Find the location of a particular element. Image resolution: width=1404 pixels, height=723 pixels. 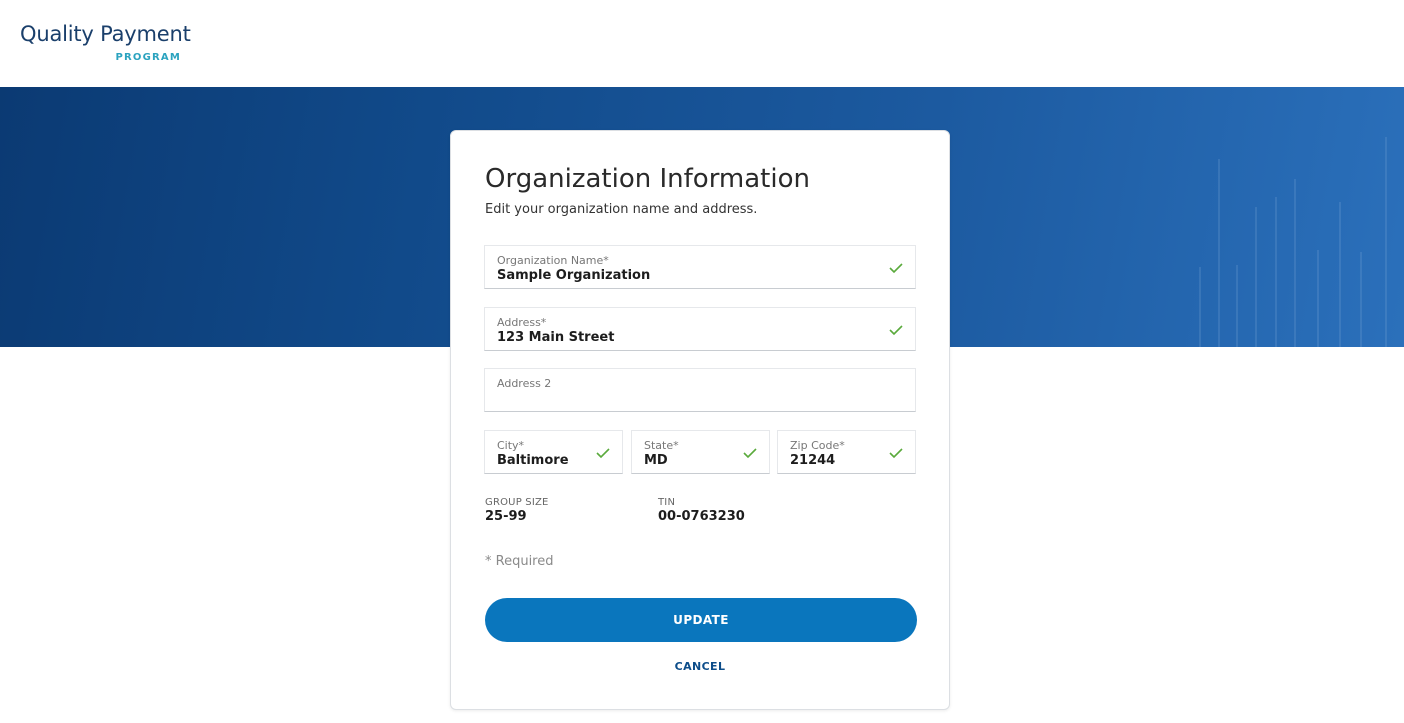

zip-code-value: 21244 is located at coordinates (812, 460).